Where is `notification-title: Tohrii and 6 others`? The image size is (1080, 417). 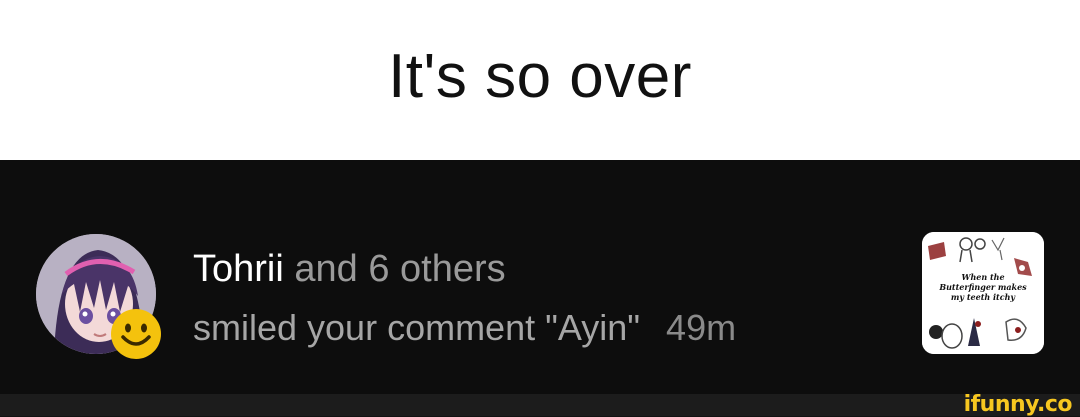
notification-title: Tohrii and 6 others is located at coordinates (349, 269).